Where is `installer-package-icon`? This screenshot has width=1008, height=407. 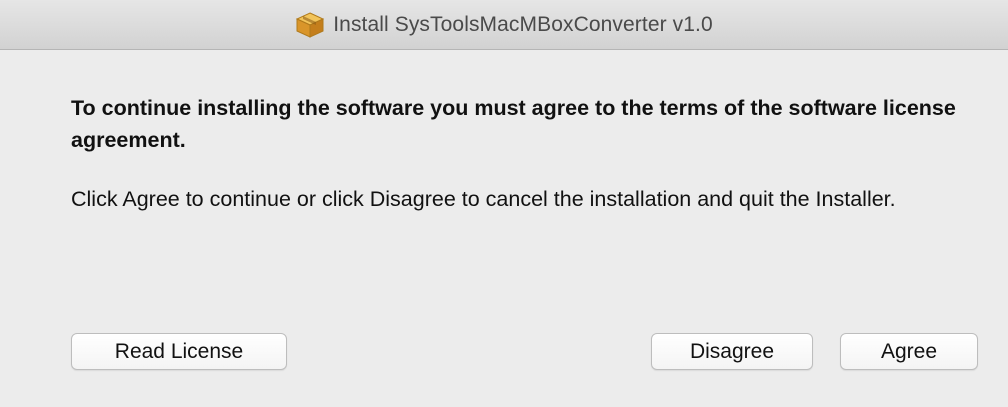 installer-package-icon is located at coordinates (310, 25).